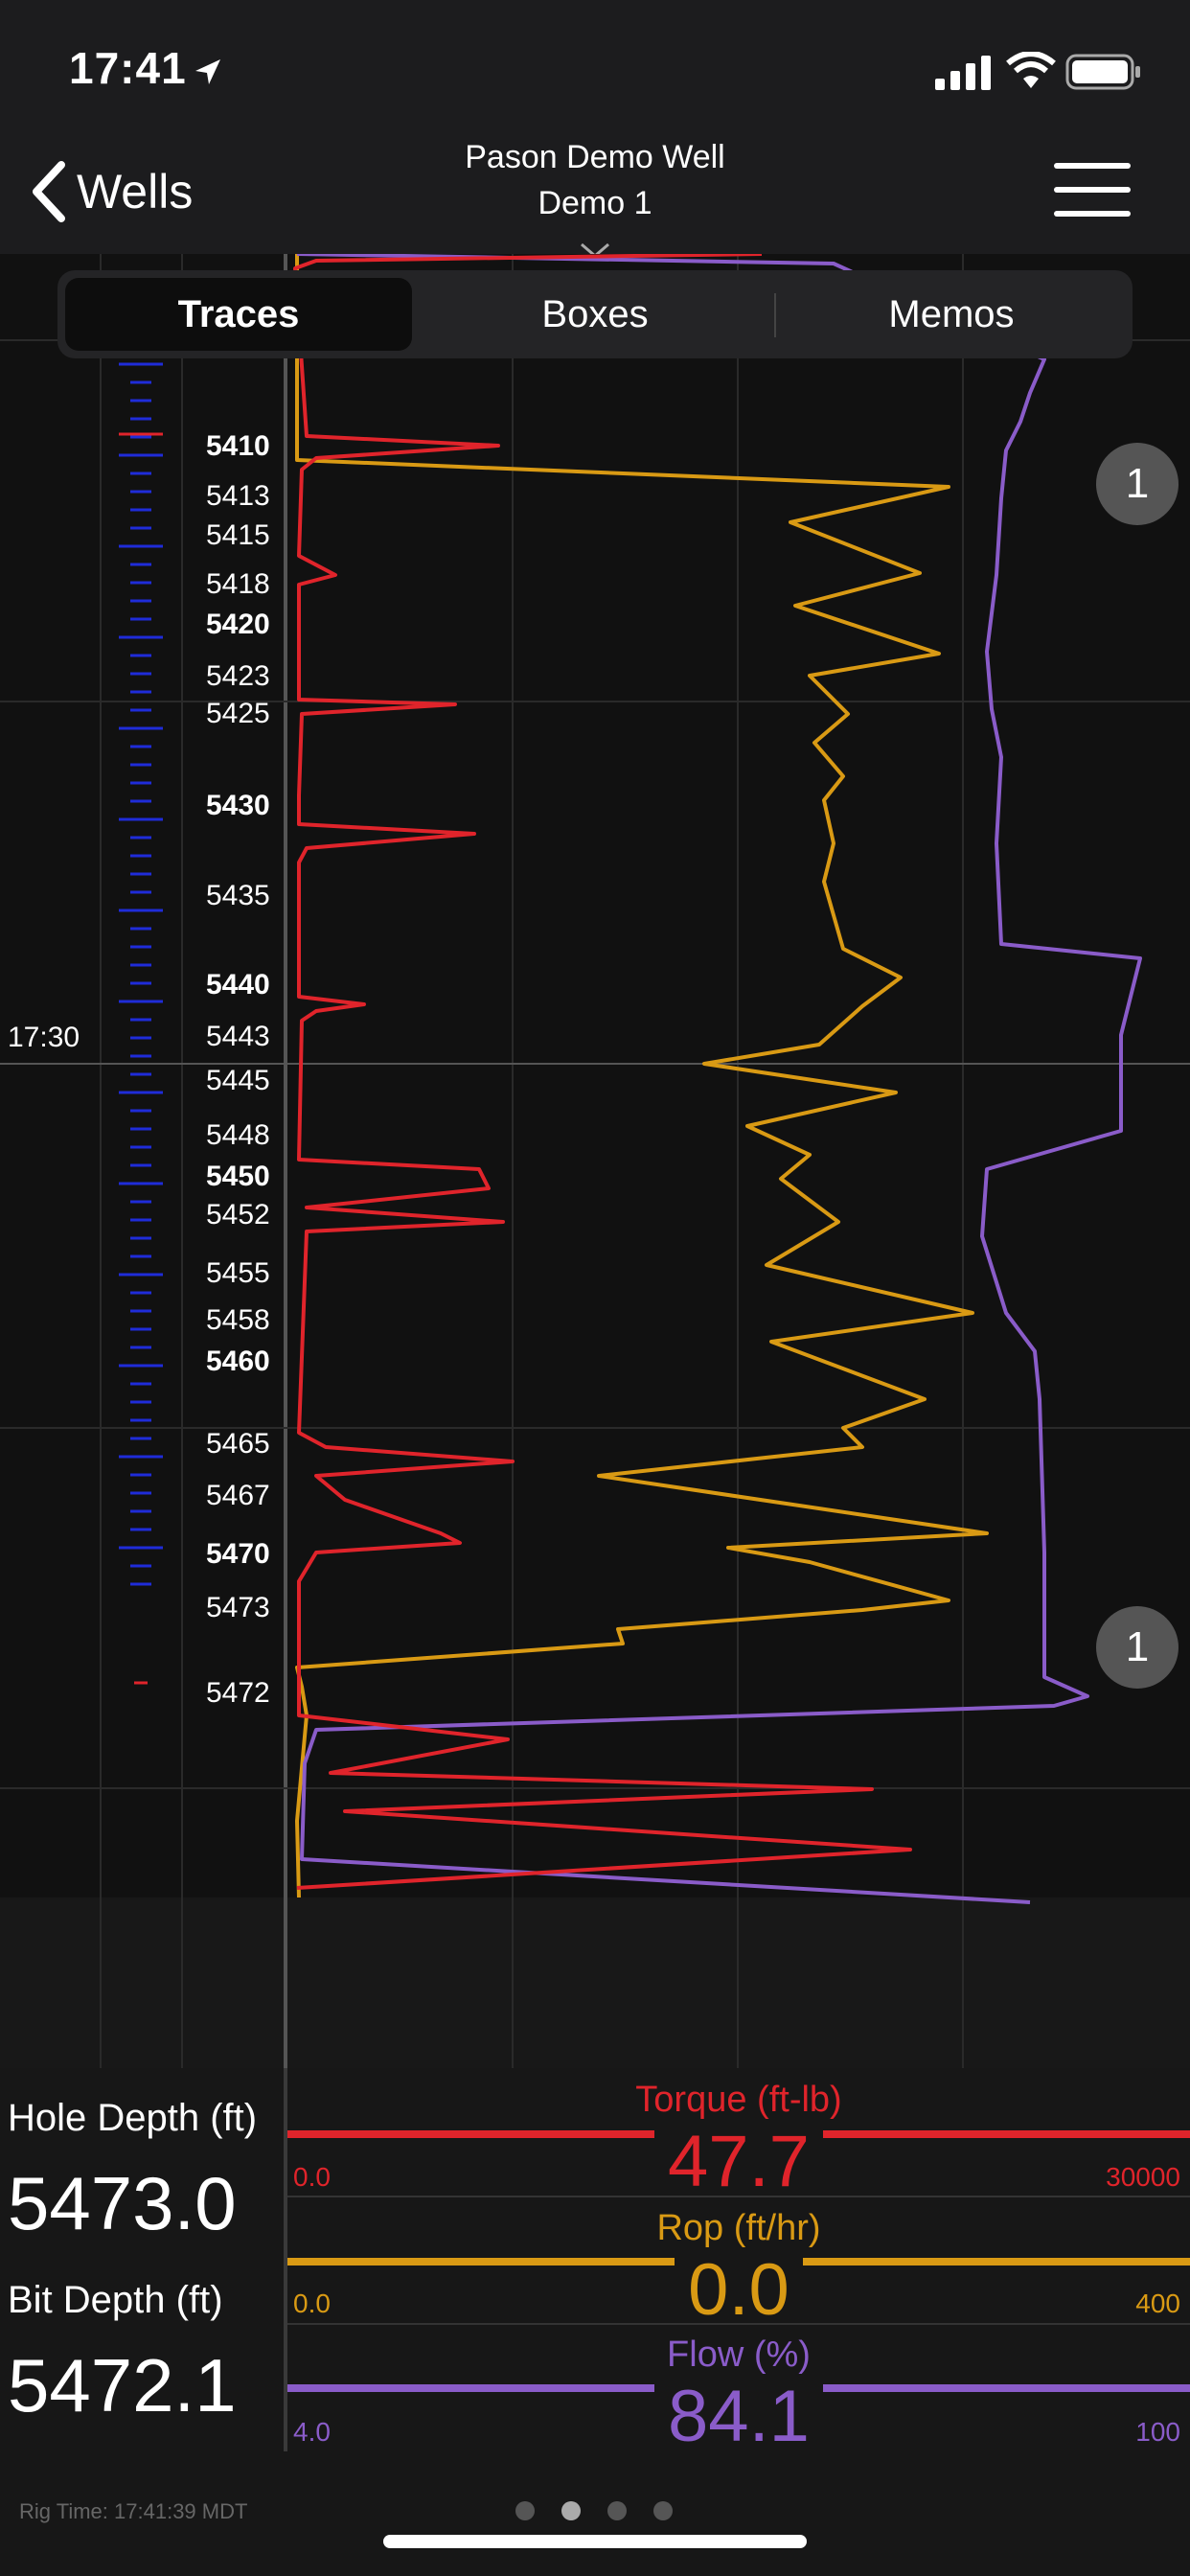  What do you see at coordinates (238, 1554) in the screenshot?
I see `depth-label: 5470` at bounding box center [238, 1554].